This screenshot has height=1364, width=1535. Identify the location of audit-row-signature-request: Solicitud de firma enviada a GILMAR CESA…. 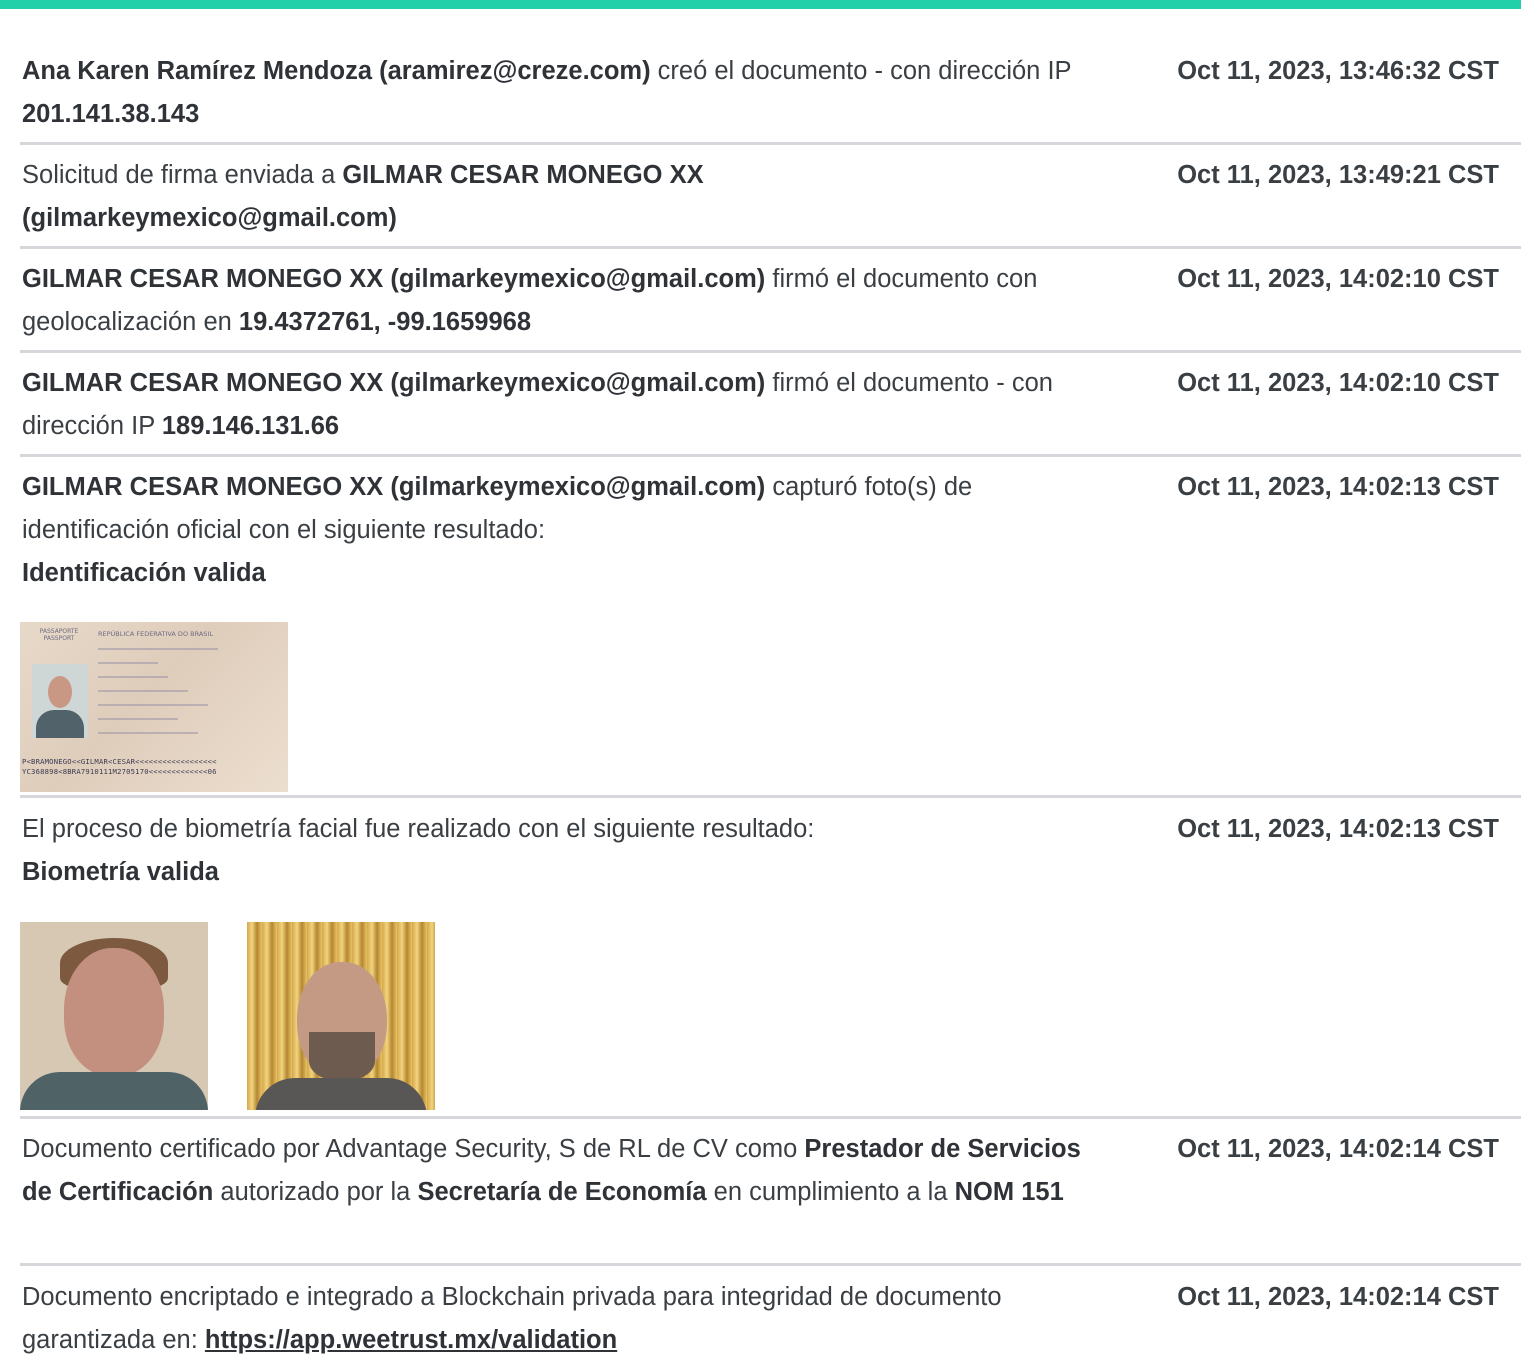
(770, 201).